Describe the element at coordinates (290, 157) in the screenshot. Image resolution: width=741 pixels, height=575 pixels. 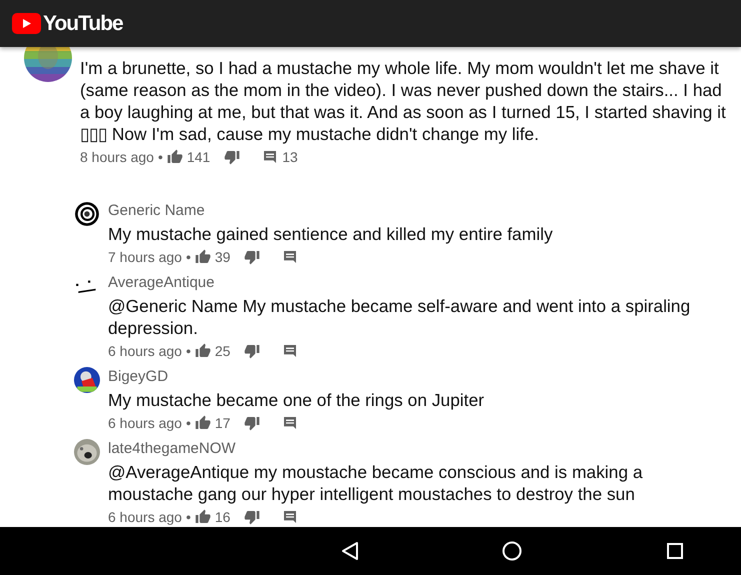
I see `reply-count: 13` at that location.